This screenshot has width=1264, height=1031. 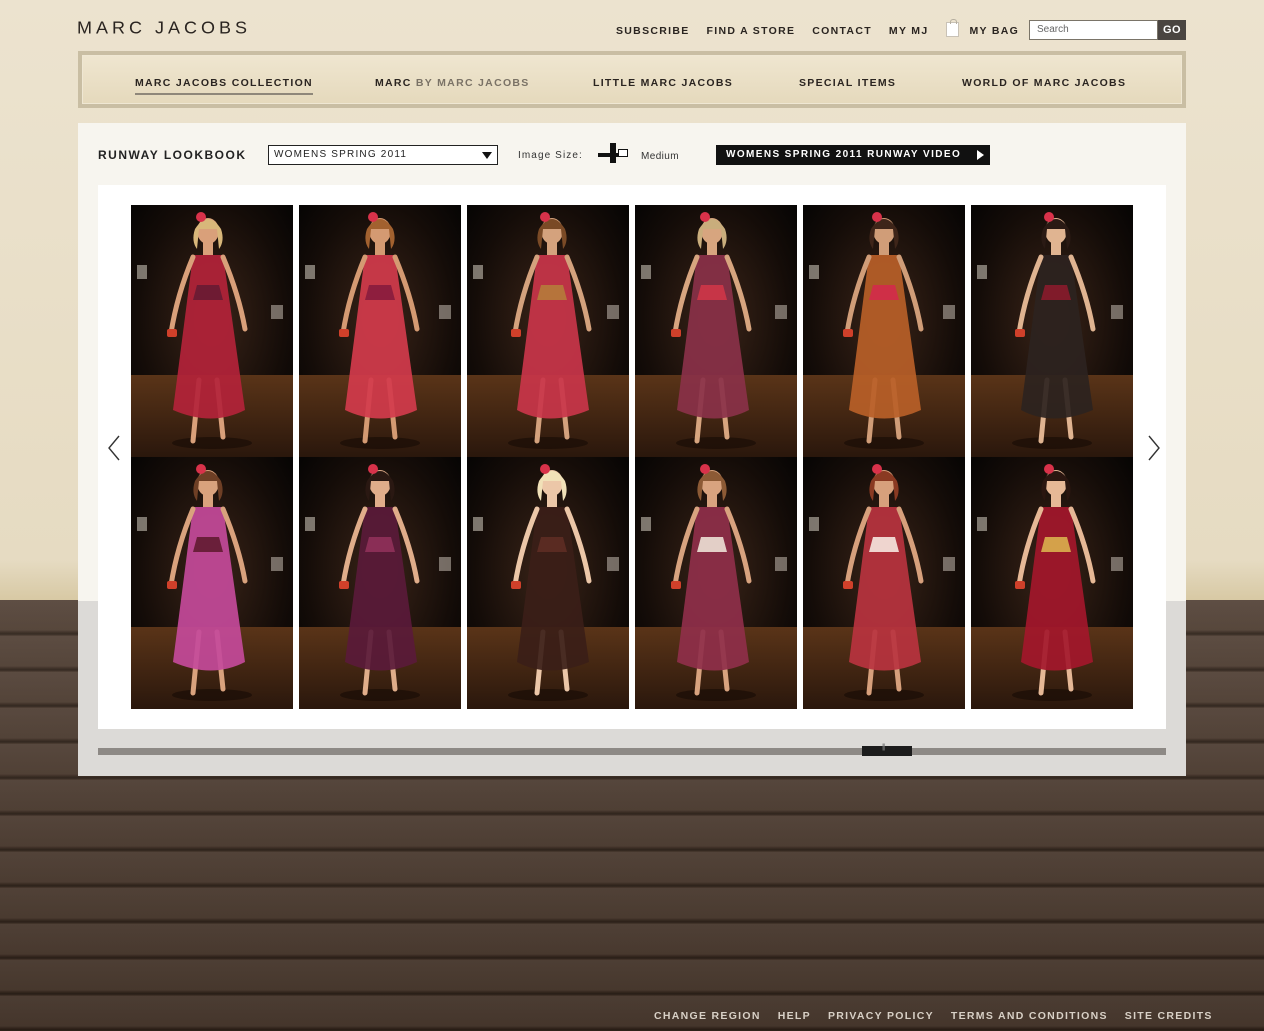 I want to click on slider-knob, so click(x=613, y=153).